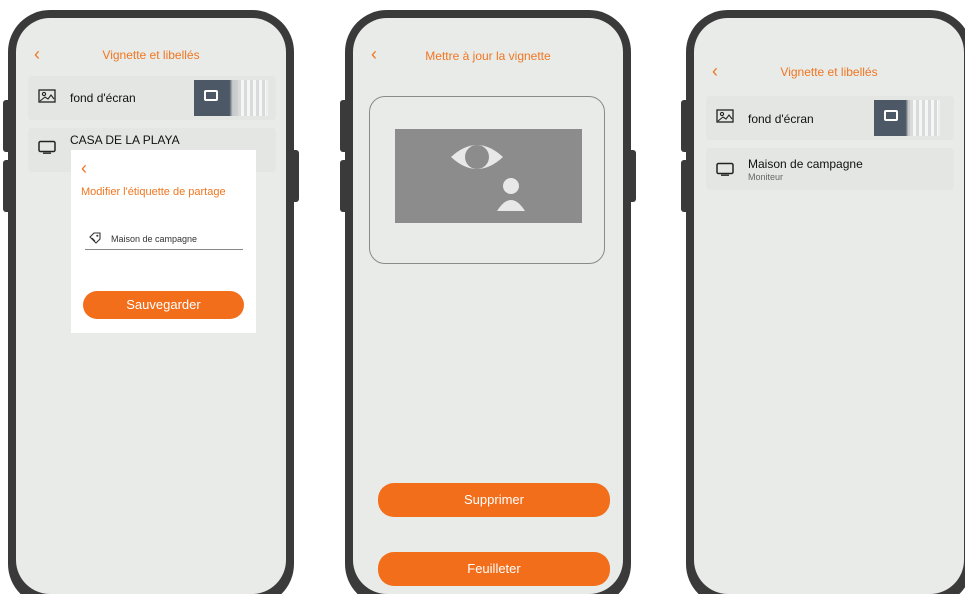 This screenshot has height=594, width=965. What do you see at coordinates (805, 164) in the screenshot?
I see `row-label: Maison de campagne` at bounding box center [805, 164].